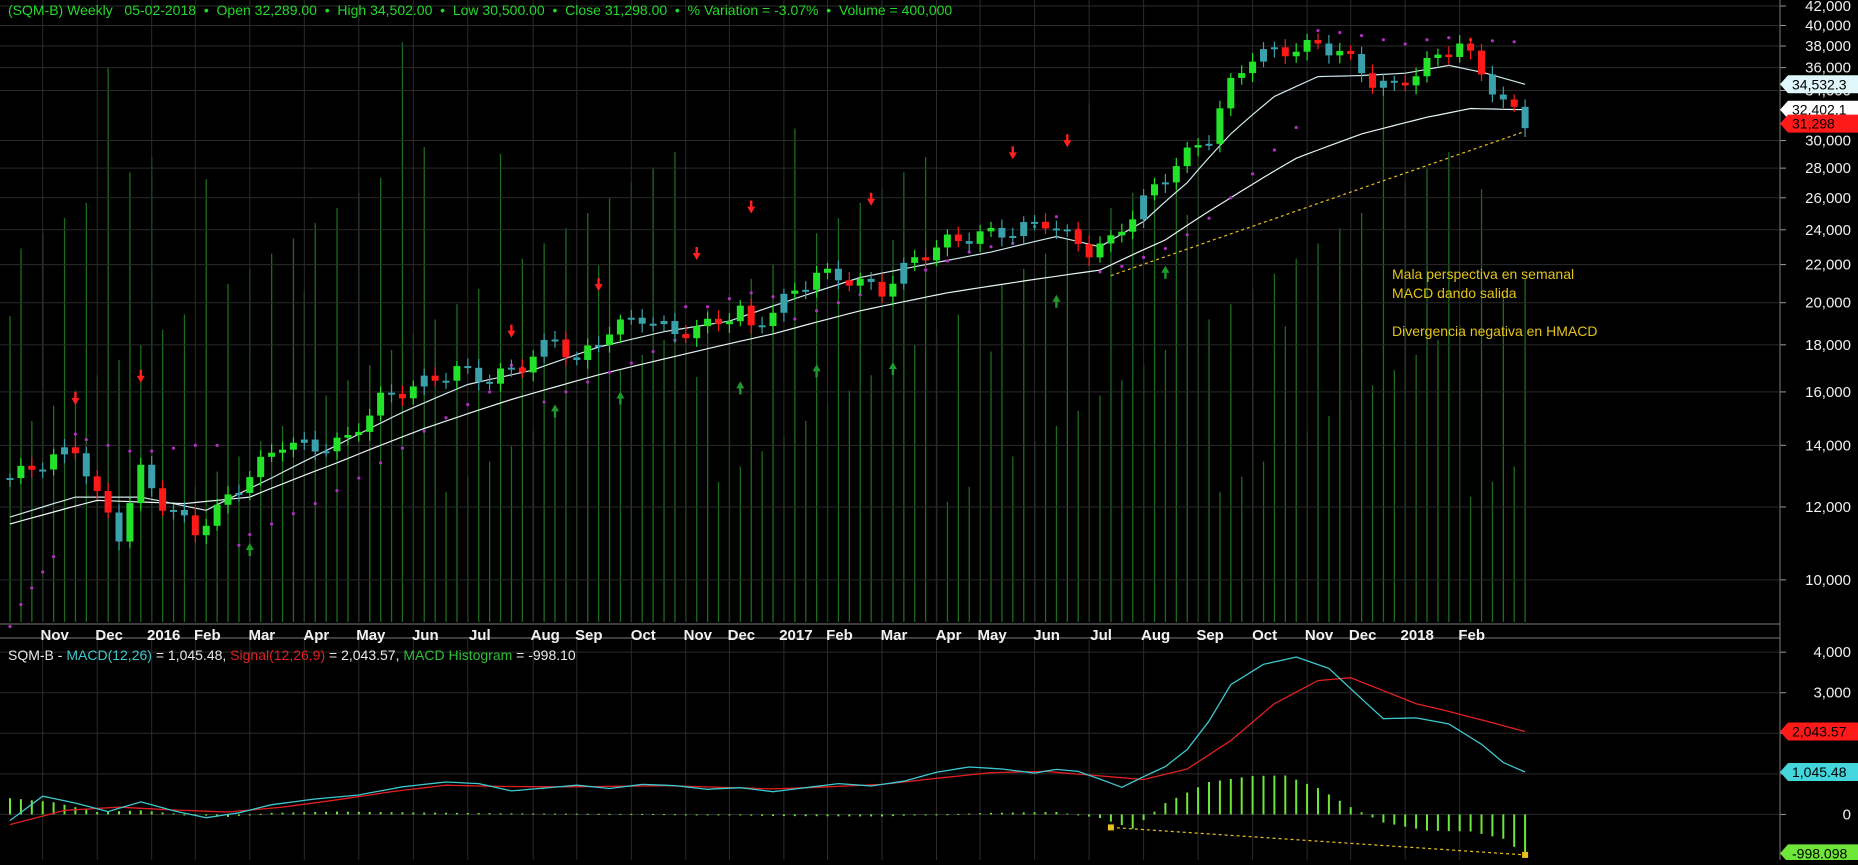 This screenshot has height=865, width=1858. I want to click on time-tick-label: 2016, so click(163, 635).